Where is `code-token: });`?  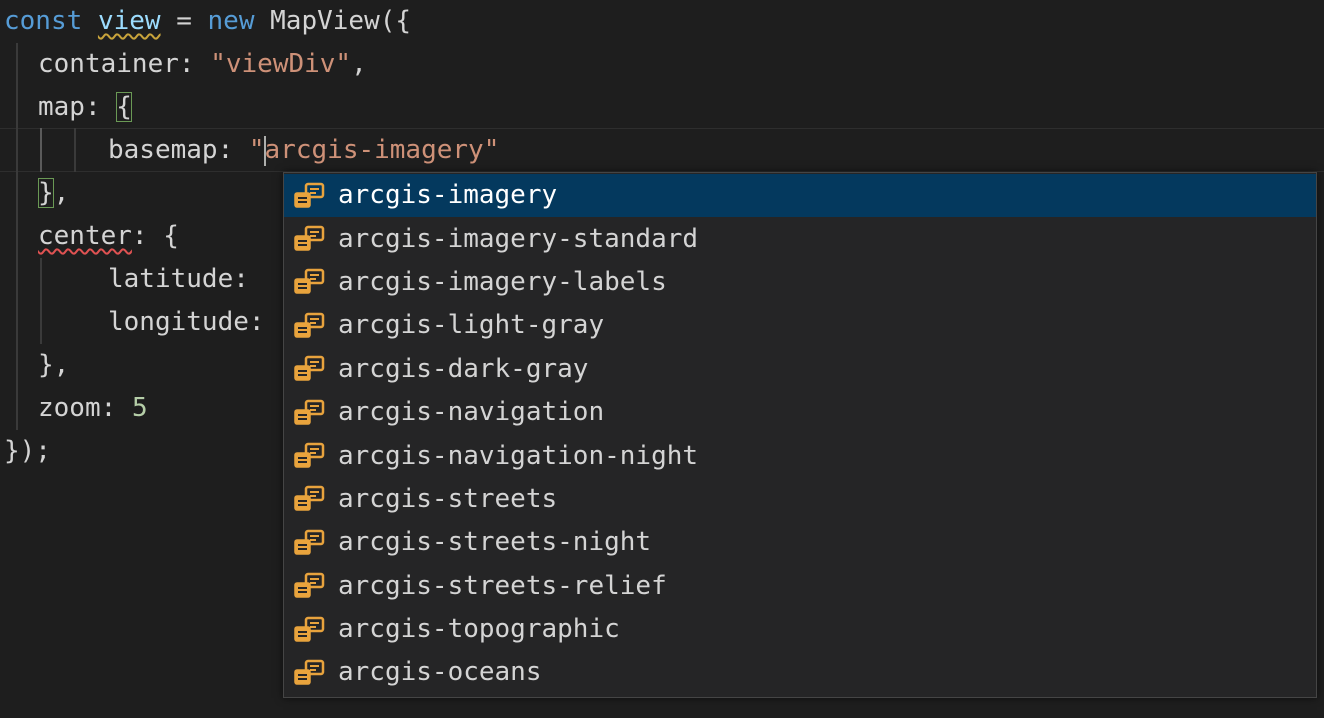 code-token: }); is located at coordinates (27, 451).